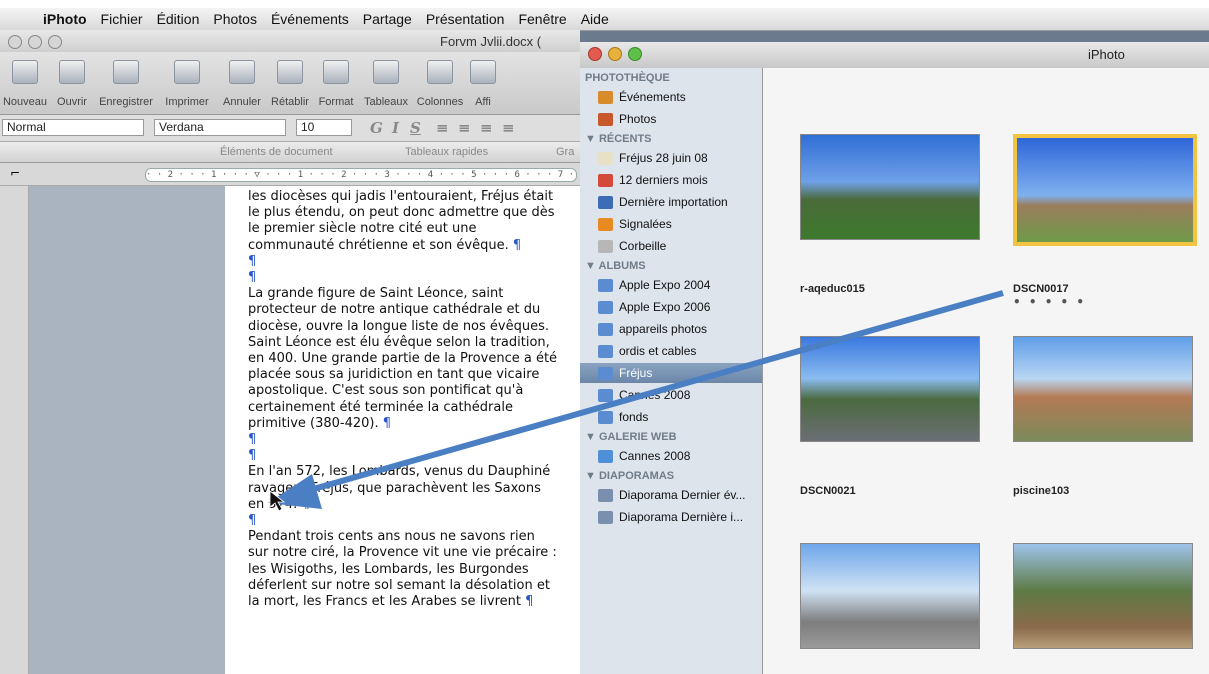 The height and width of the screenshot is (674, 1209). What do you see at coordinates (605, 97) in the screenshot?
I see `events-icon` at bounding box center [605, 97].